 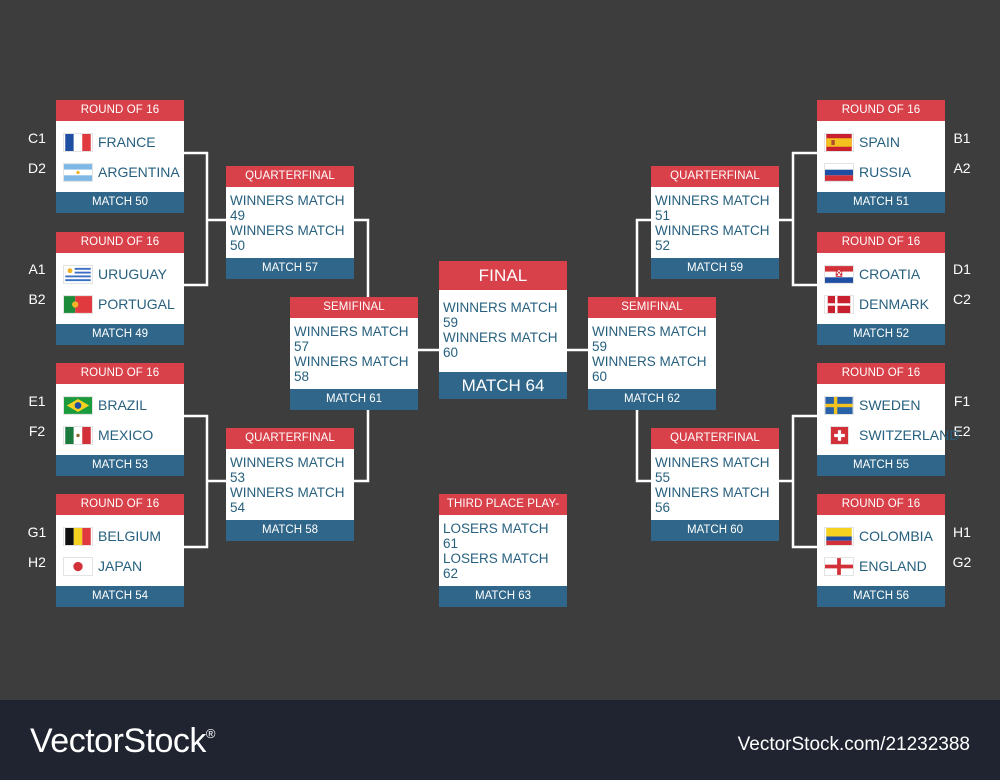 I want to click on team-name: COLOMBIA, so click(x=896, y=536).